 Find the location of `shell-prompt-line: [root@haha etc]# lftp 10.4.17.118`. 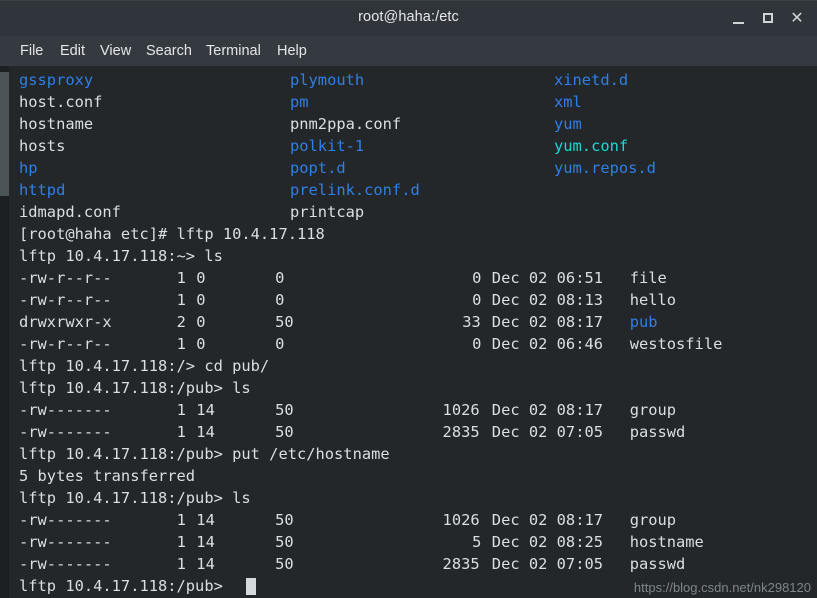

shell-prompt-line: [root@haha etc]# lftp 10.4.17.118 is located at coordinates (172, 234).